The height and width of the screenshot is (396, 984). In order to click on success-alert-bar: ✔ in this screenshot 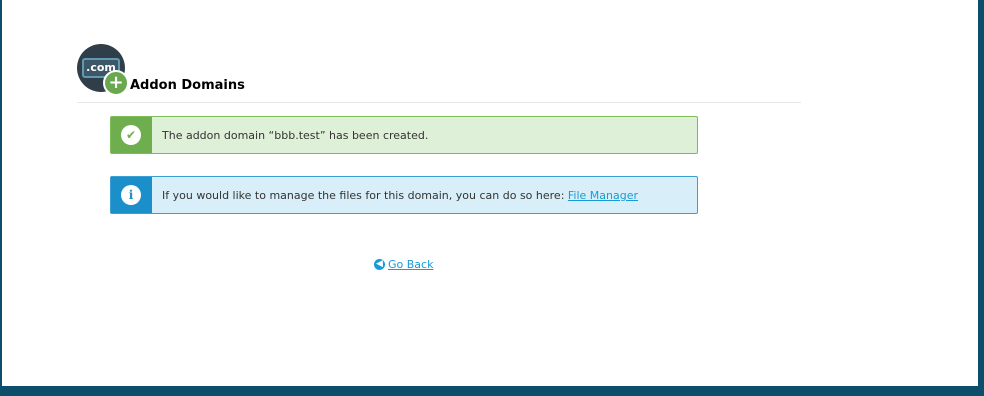, I will do `click(131, 135)`.